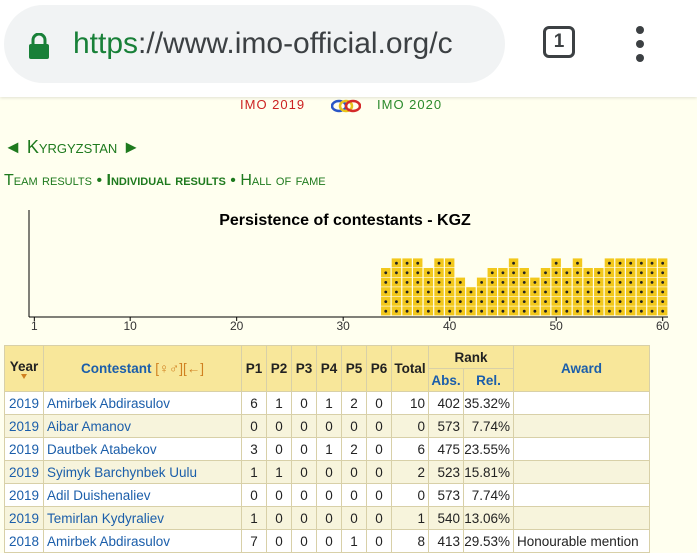 Image resolution: width=697 pixels, height=553 pixels. Describe the element at coordinates (116, 368) in the screenshot. I see `col-contestant-label: Contestant` at that location.